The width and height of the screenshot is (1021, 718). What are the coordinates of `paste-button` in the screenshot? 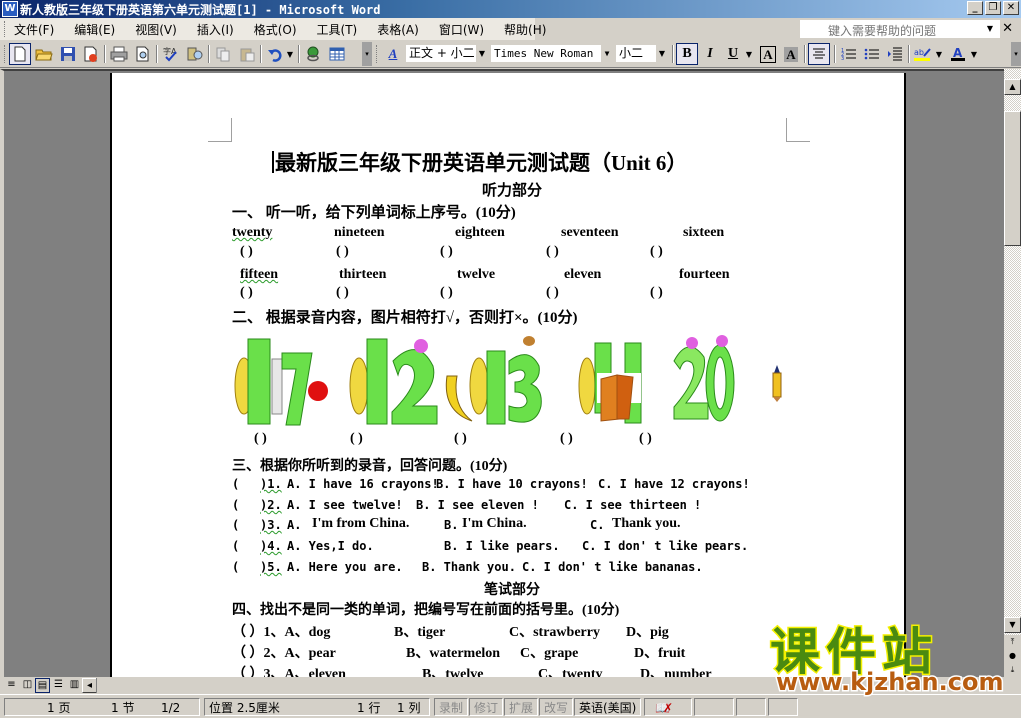 It's located at (247, 54).